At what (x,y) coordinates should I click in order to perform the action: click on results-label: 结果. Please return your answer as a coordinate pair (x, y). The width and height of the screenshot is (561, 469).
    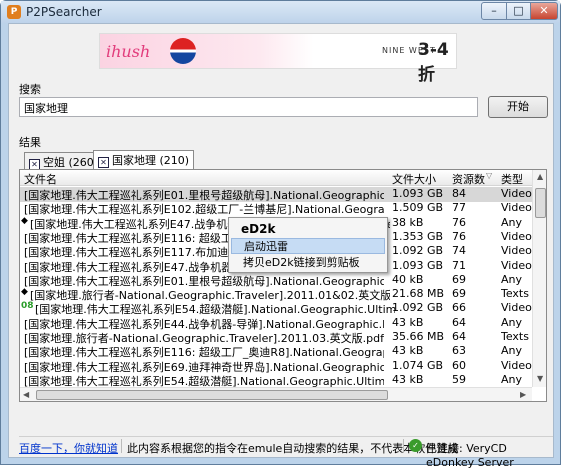
    Looking at the image, I should click on (30, 142).